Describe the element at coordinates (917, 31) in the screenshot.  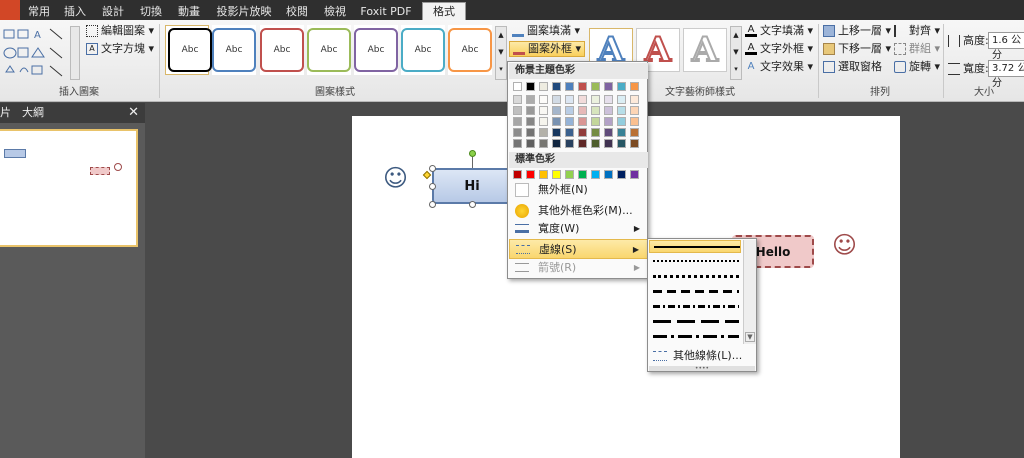
I see `align-button: 對齊 ▾` at that location.